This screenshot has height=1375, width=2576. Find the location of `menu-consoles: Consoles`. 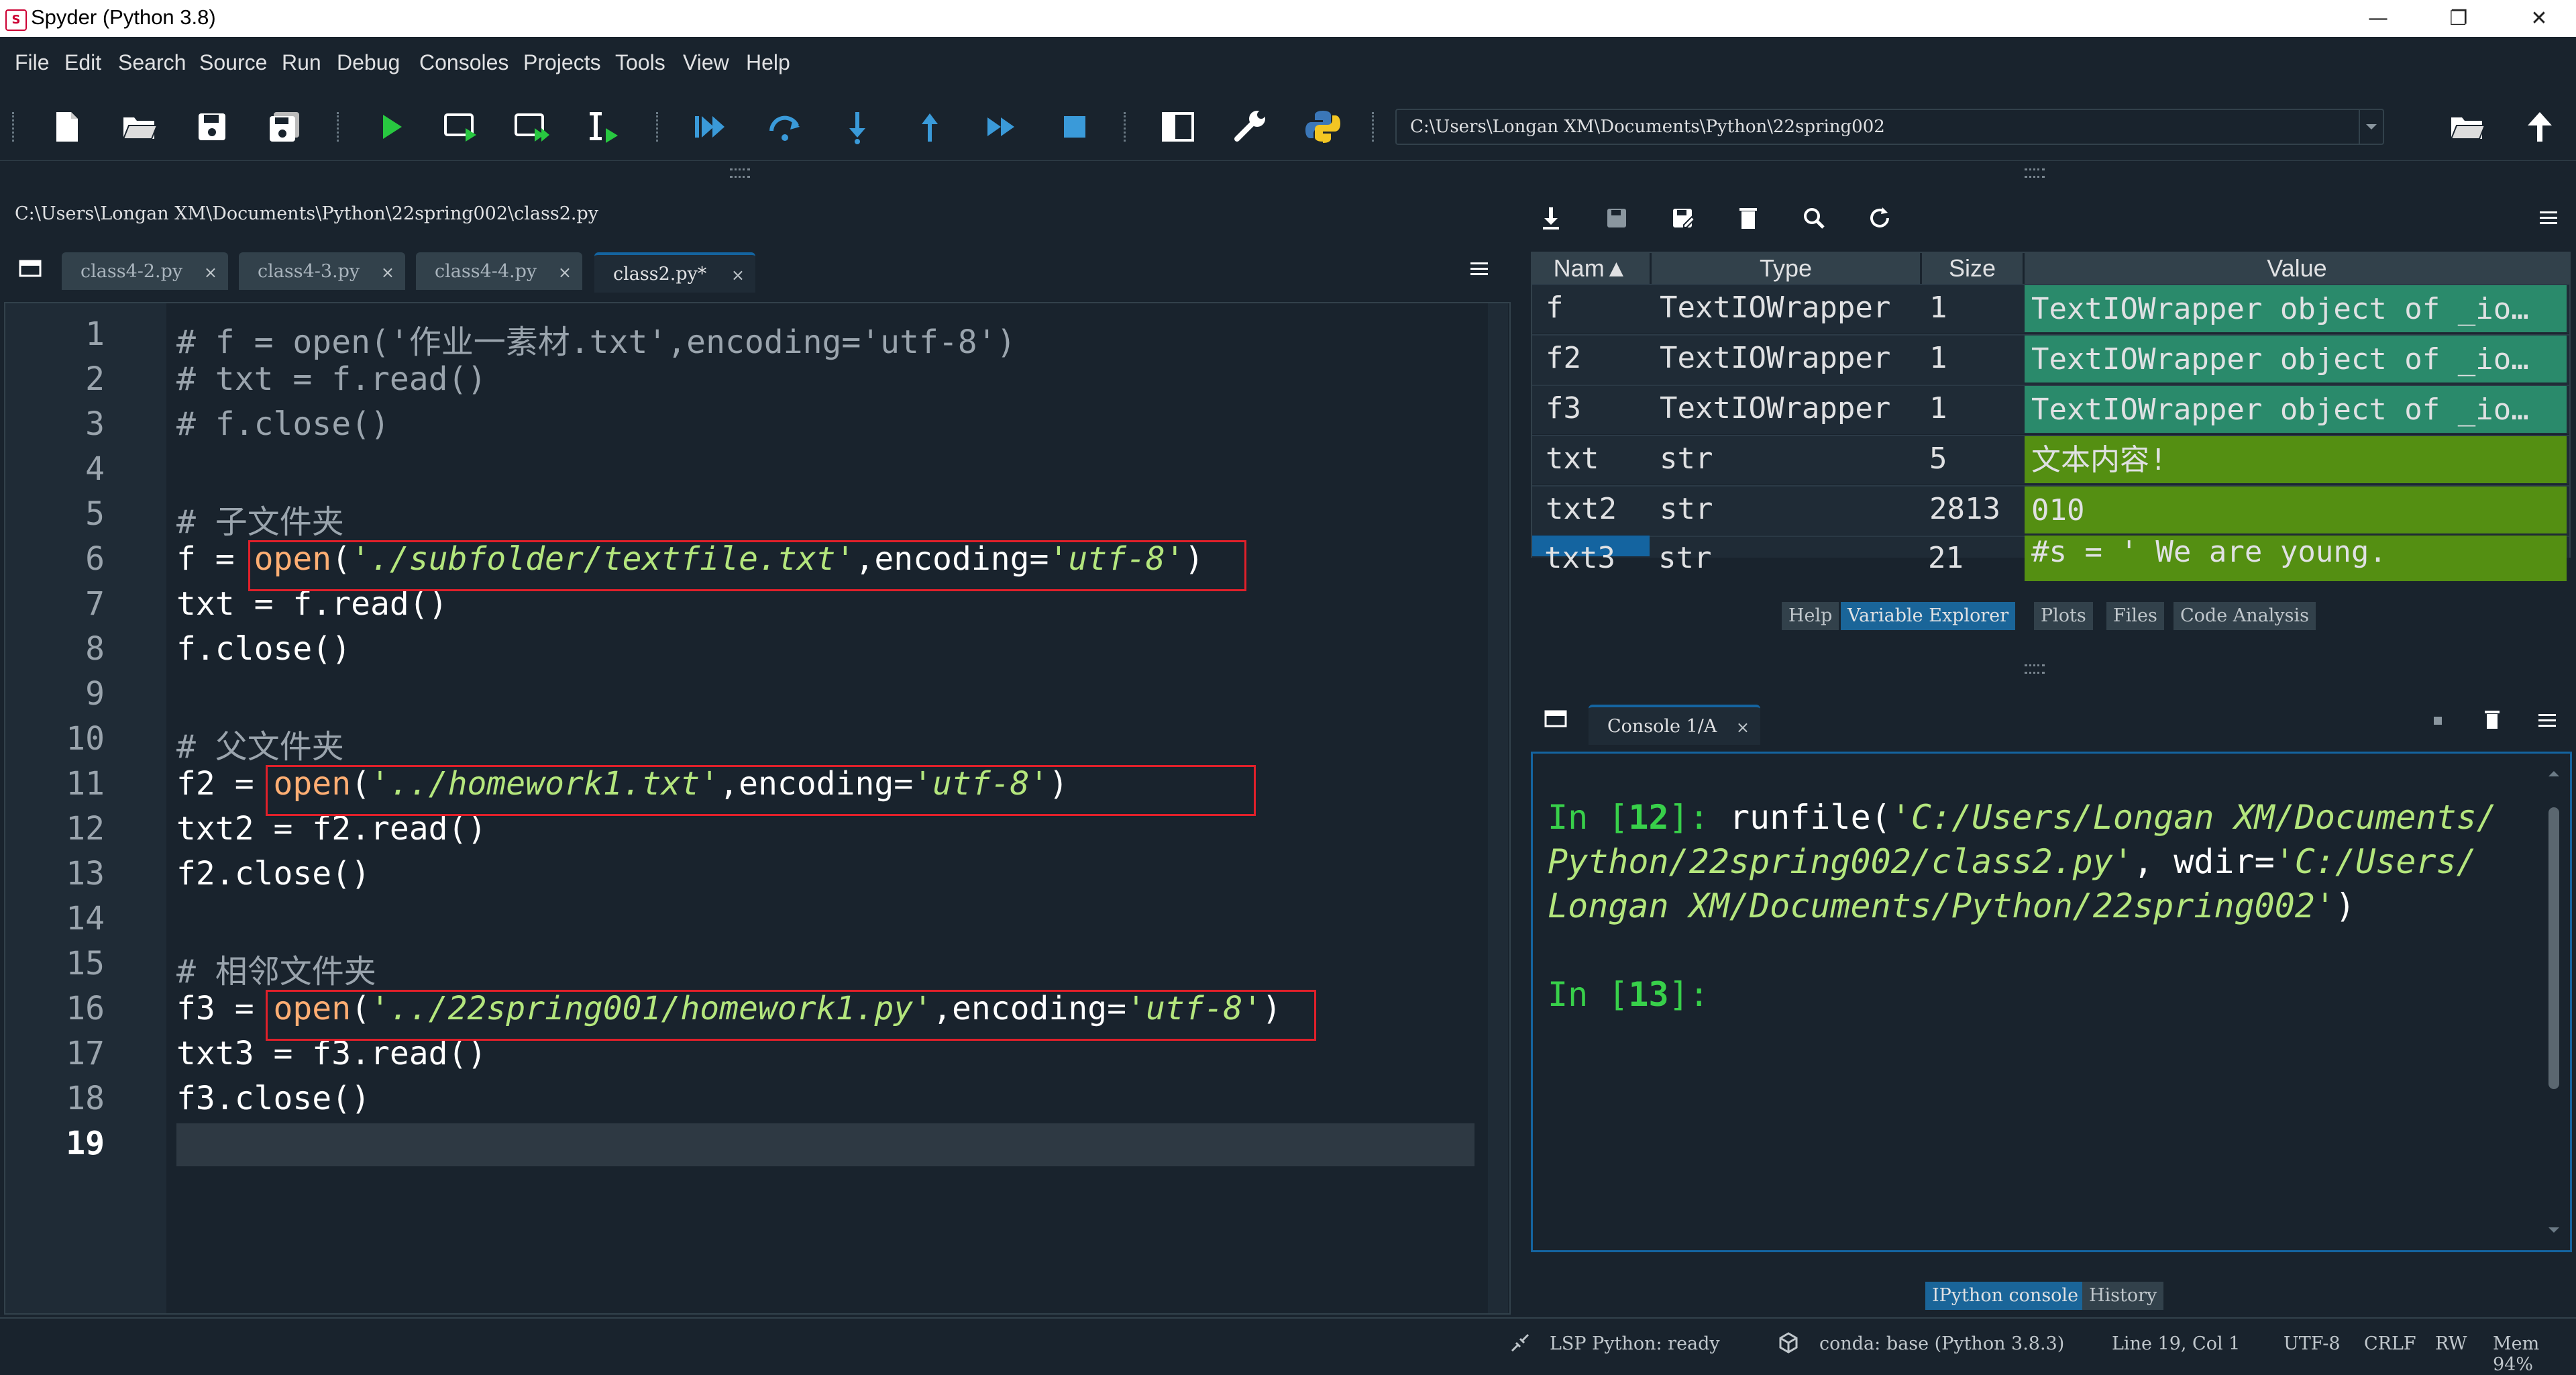

menu-consoles: Consoles is located at coordinates (463, 63).